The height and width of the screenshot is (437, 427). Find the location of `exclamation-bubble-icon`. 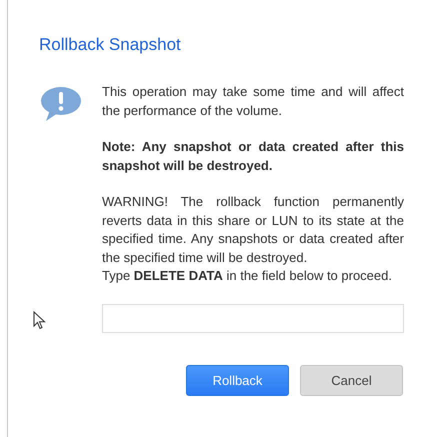

exclamation-bubble-icon is located at coordinates (60, 104).